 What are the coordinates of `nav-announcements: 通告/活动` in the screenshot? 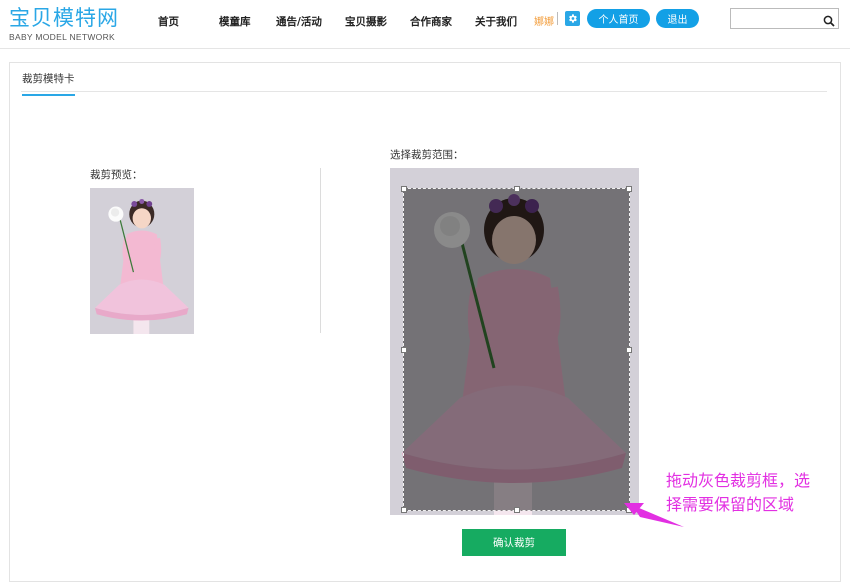 It's located at (299, 21).